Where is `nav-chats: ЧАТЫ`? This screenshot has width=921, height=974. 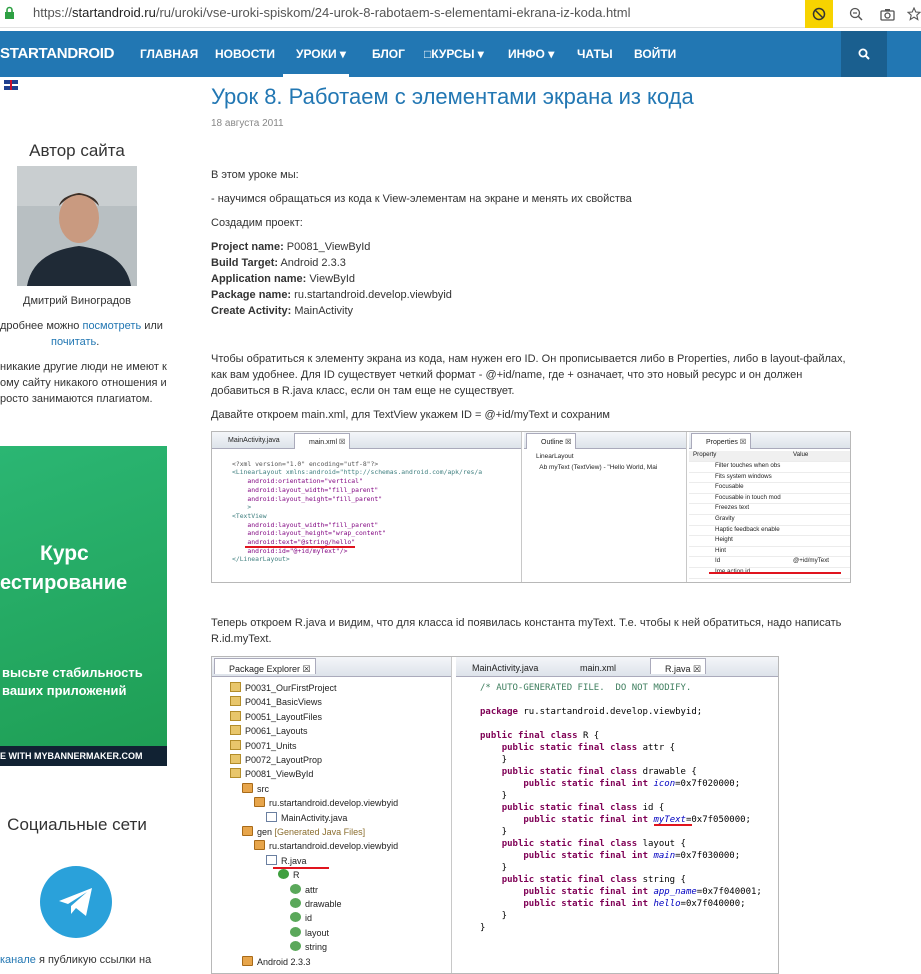
nav-chats: ЧАТЫ is located at coordinates (595, 54).